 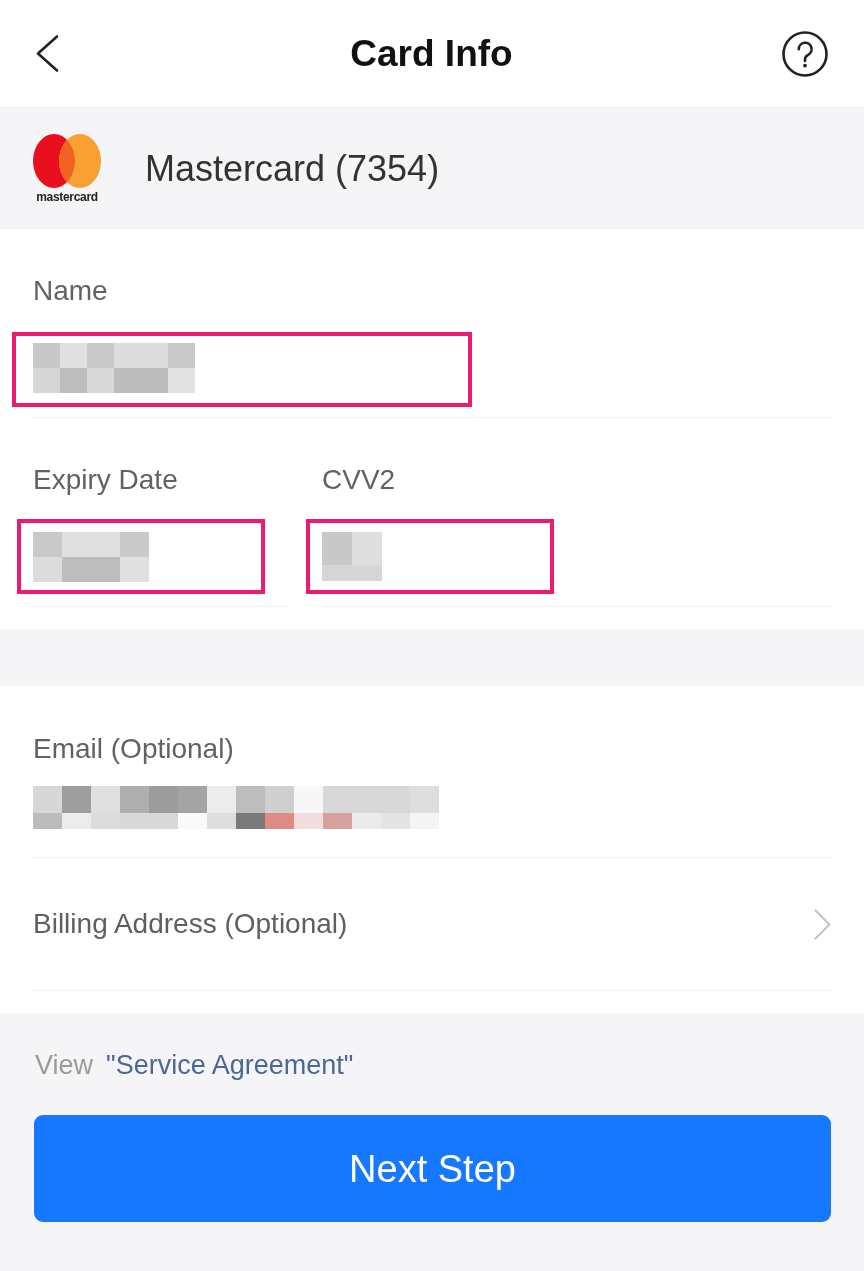 What do you see at coordinates (432, 924) in the screenshot?
I see `billing-address-item: Billing Address (Optional)` at bounding box center [432, 924].